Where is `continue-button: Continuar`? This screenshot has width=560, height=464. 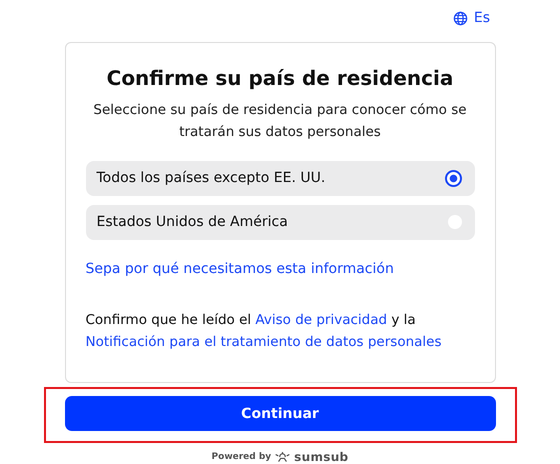 continue-button: Continuar is located at coordinates (280, 413).